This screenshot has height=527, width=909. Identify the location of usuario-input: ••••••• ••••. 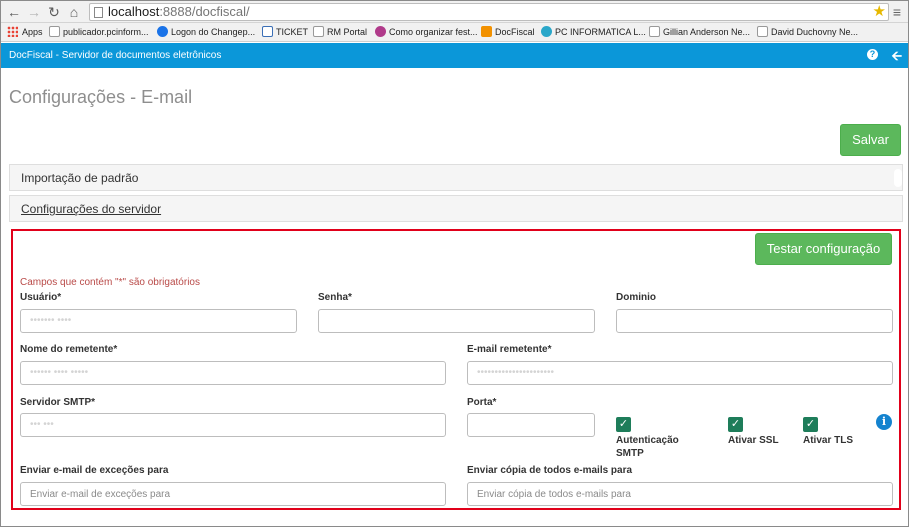
(158, 321).